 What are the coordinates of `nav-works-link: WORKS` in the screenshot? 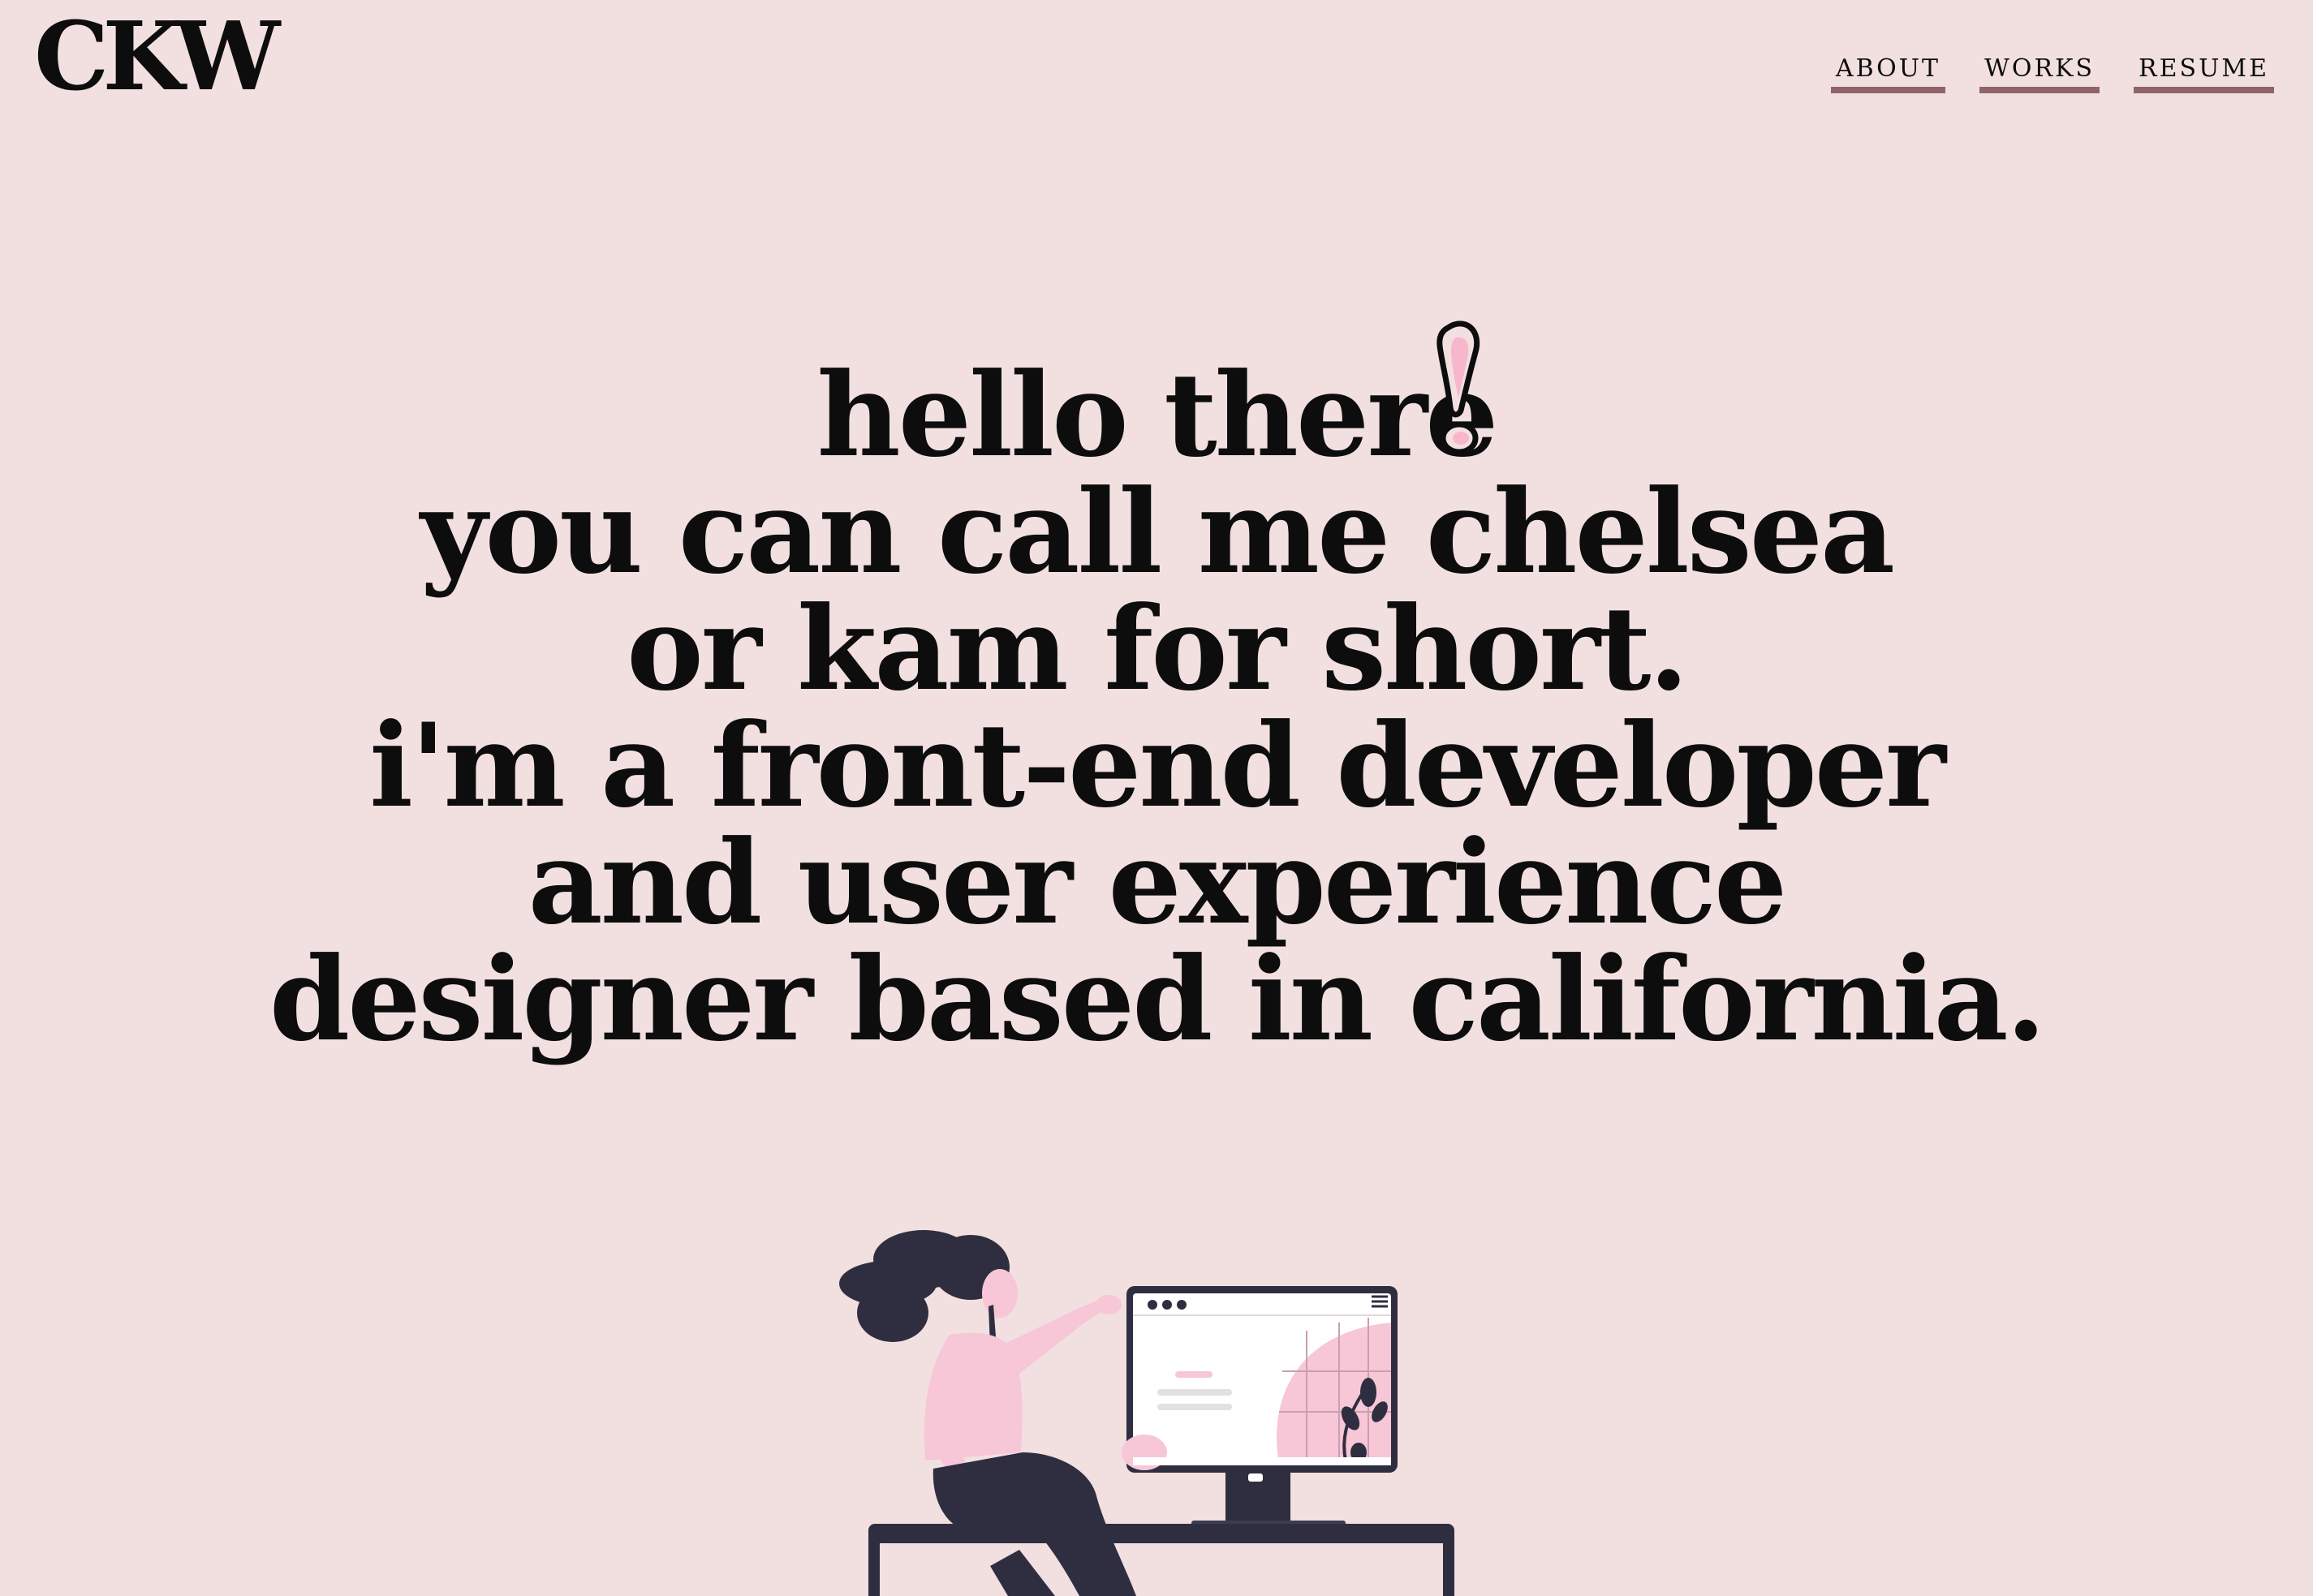 It's located at (2040, 73).